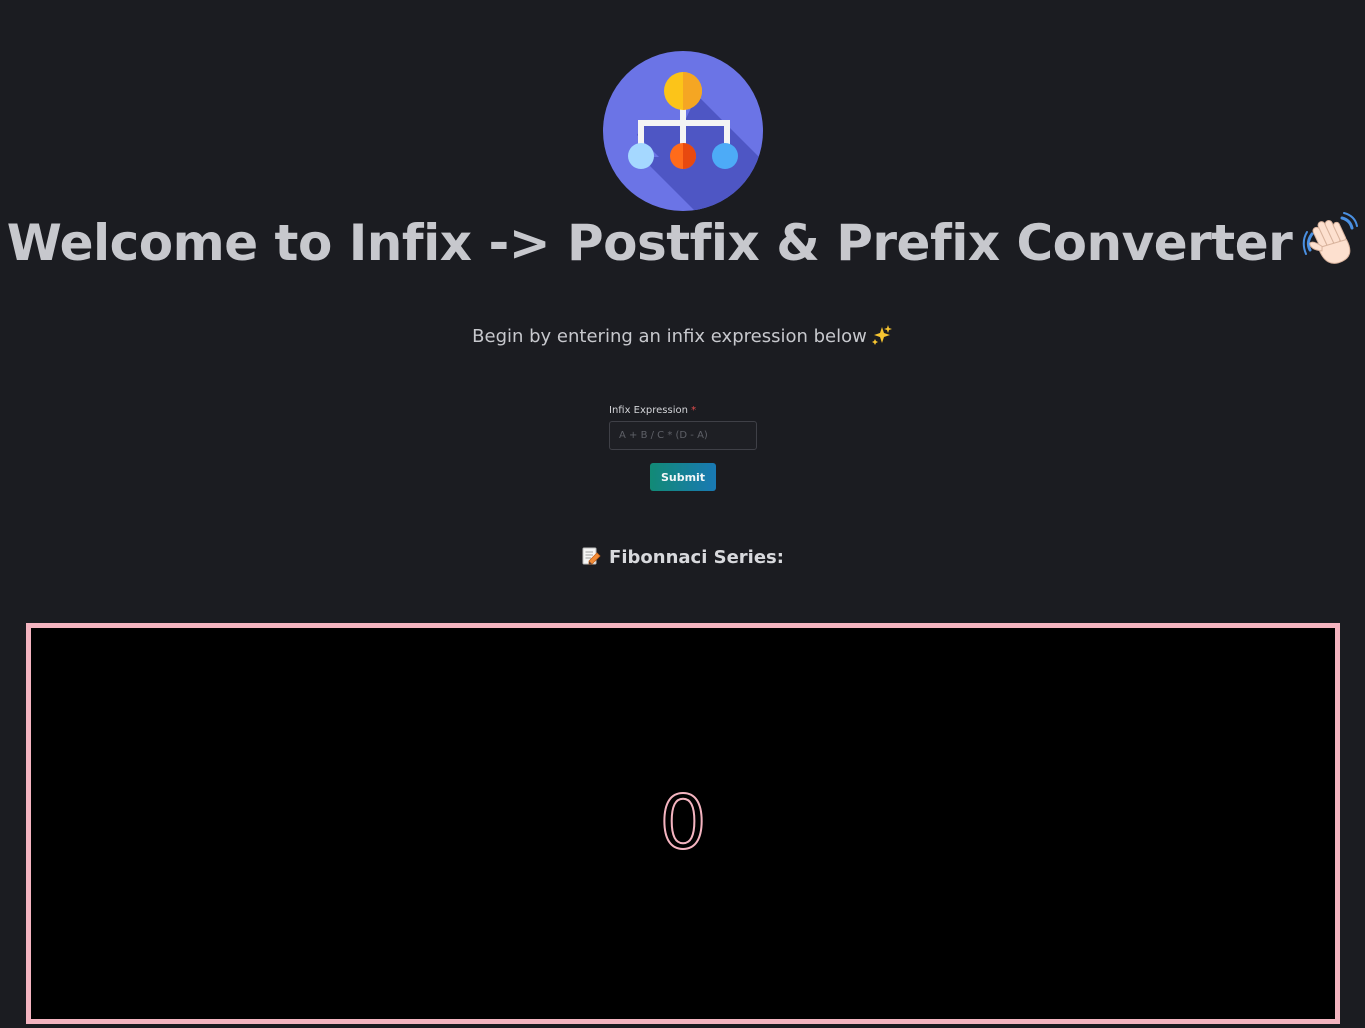  I want to click on required-indicator: *, so click(694, 410).